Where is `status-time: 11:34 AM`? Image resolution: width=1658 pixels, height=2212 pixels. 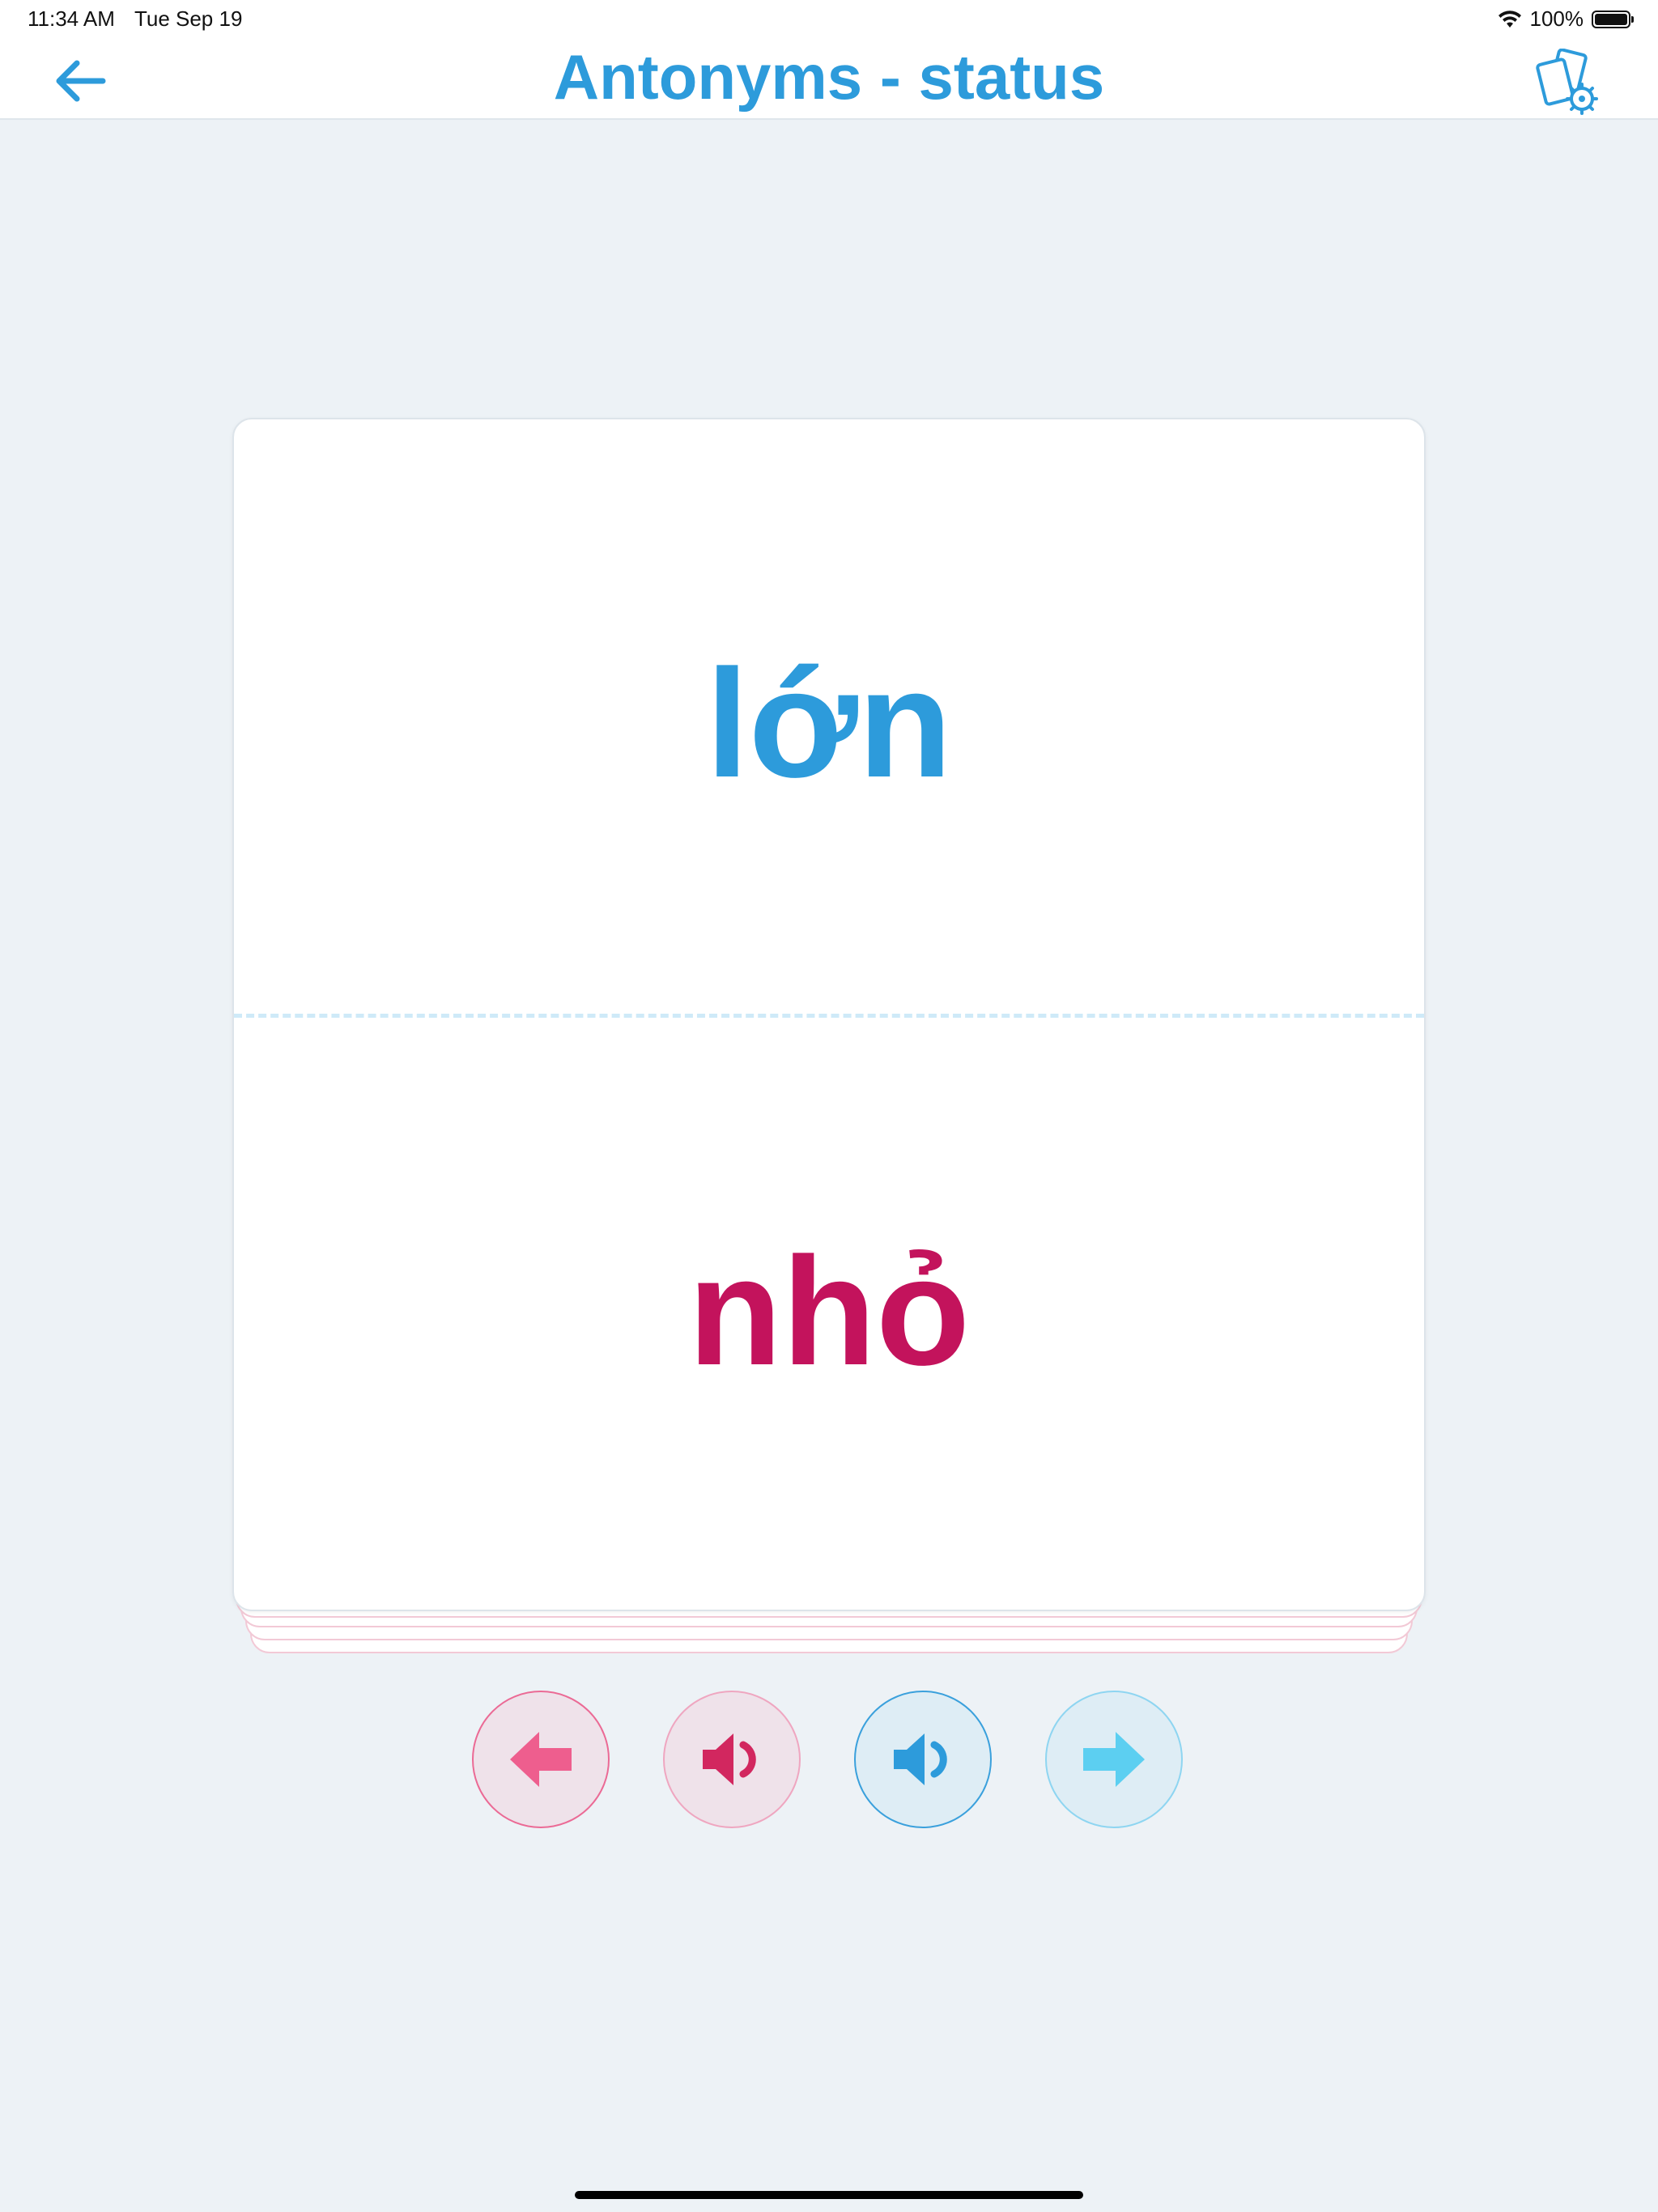 status-time: 11:34 AM is located at coordinates (71, 19).